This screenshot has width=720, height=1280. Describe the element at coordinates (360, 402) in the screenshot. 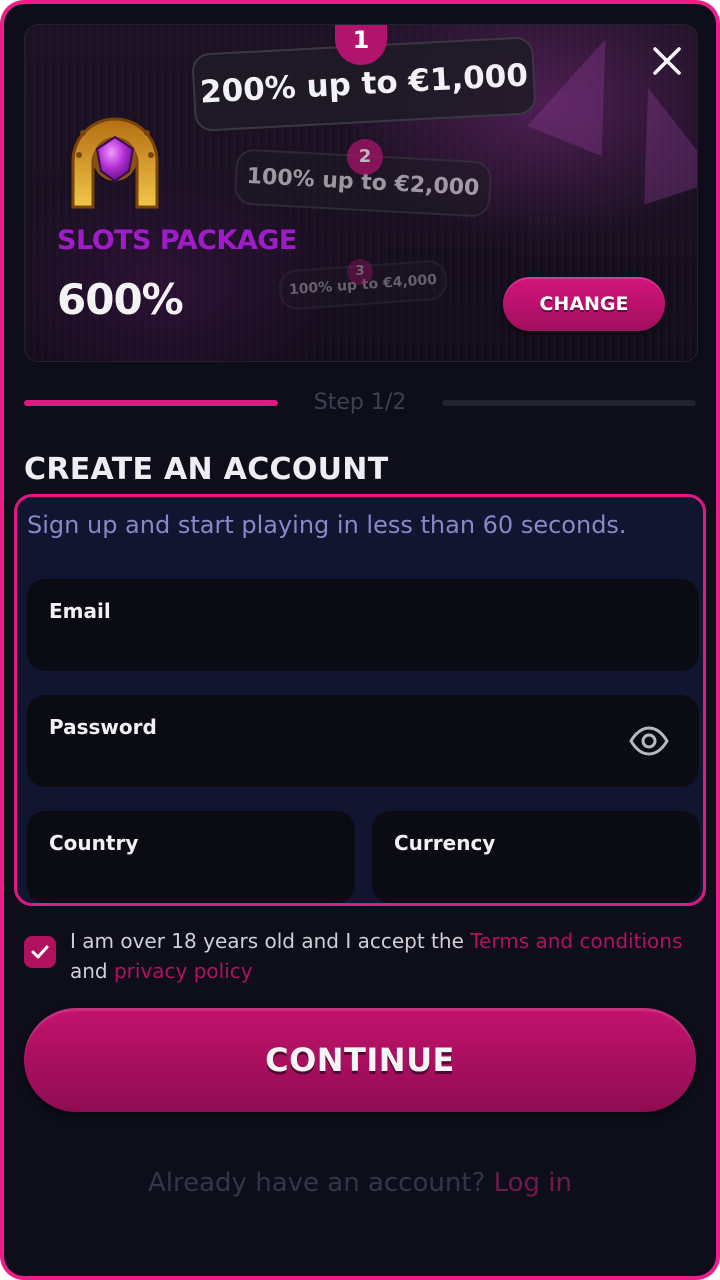

I see `step-indicator: Step 1/2` at that location.